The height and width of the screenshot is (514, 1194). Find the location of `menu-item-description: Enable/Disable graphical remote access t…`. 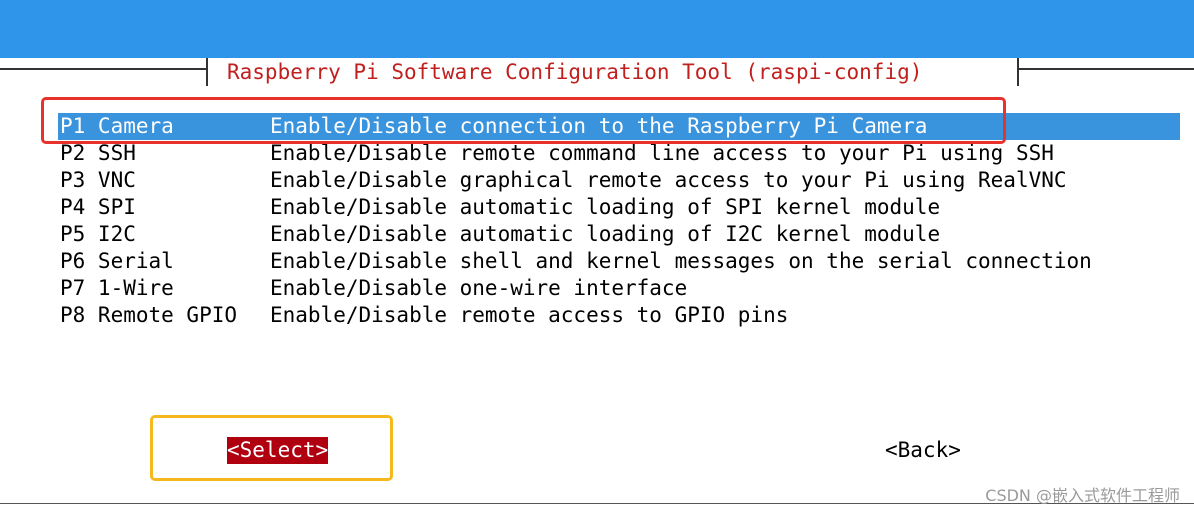

menu-item-description: Enable/Disable graphical remote access t… is located at coordinates (668, 180).